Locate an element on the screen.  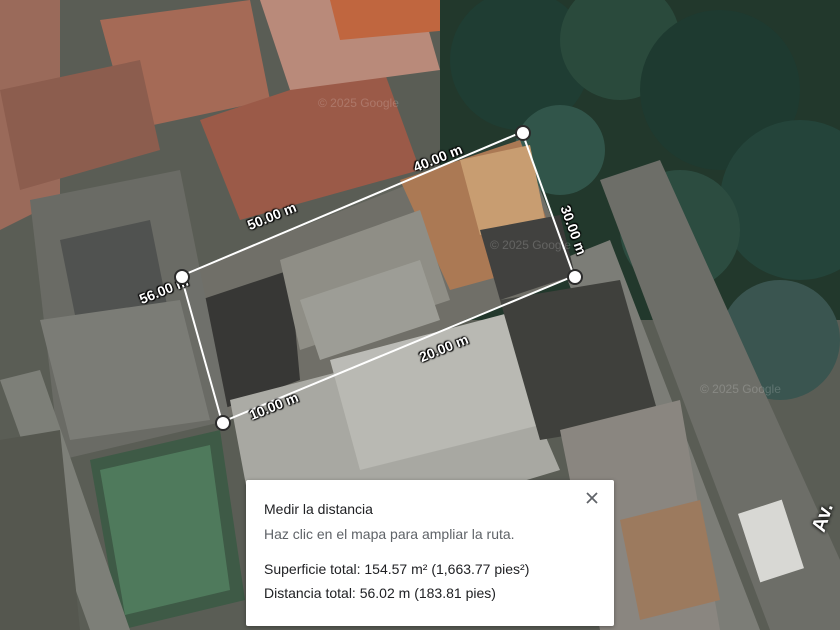
total-distance-label: Distancia total: is located at coordinates (310, 593).